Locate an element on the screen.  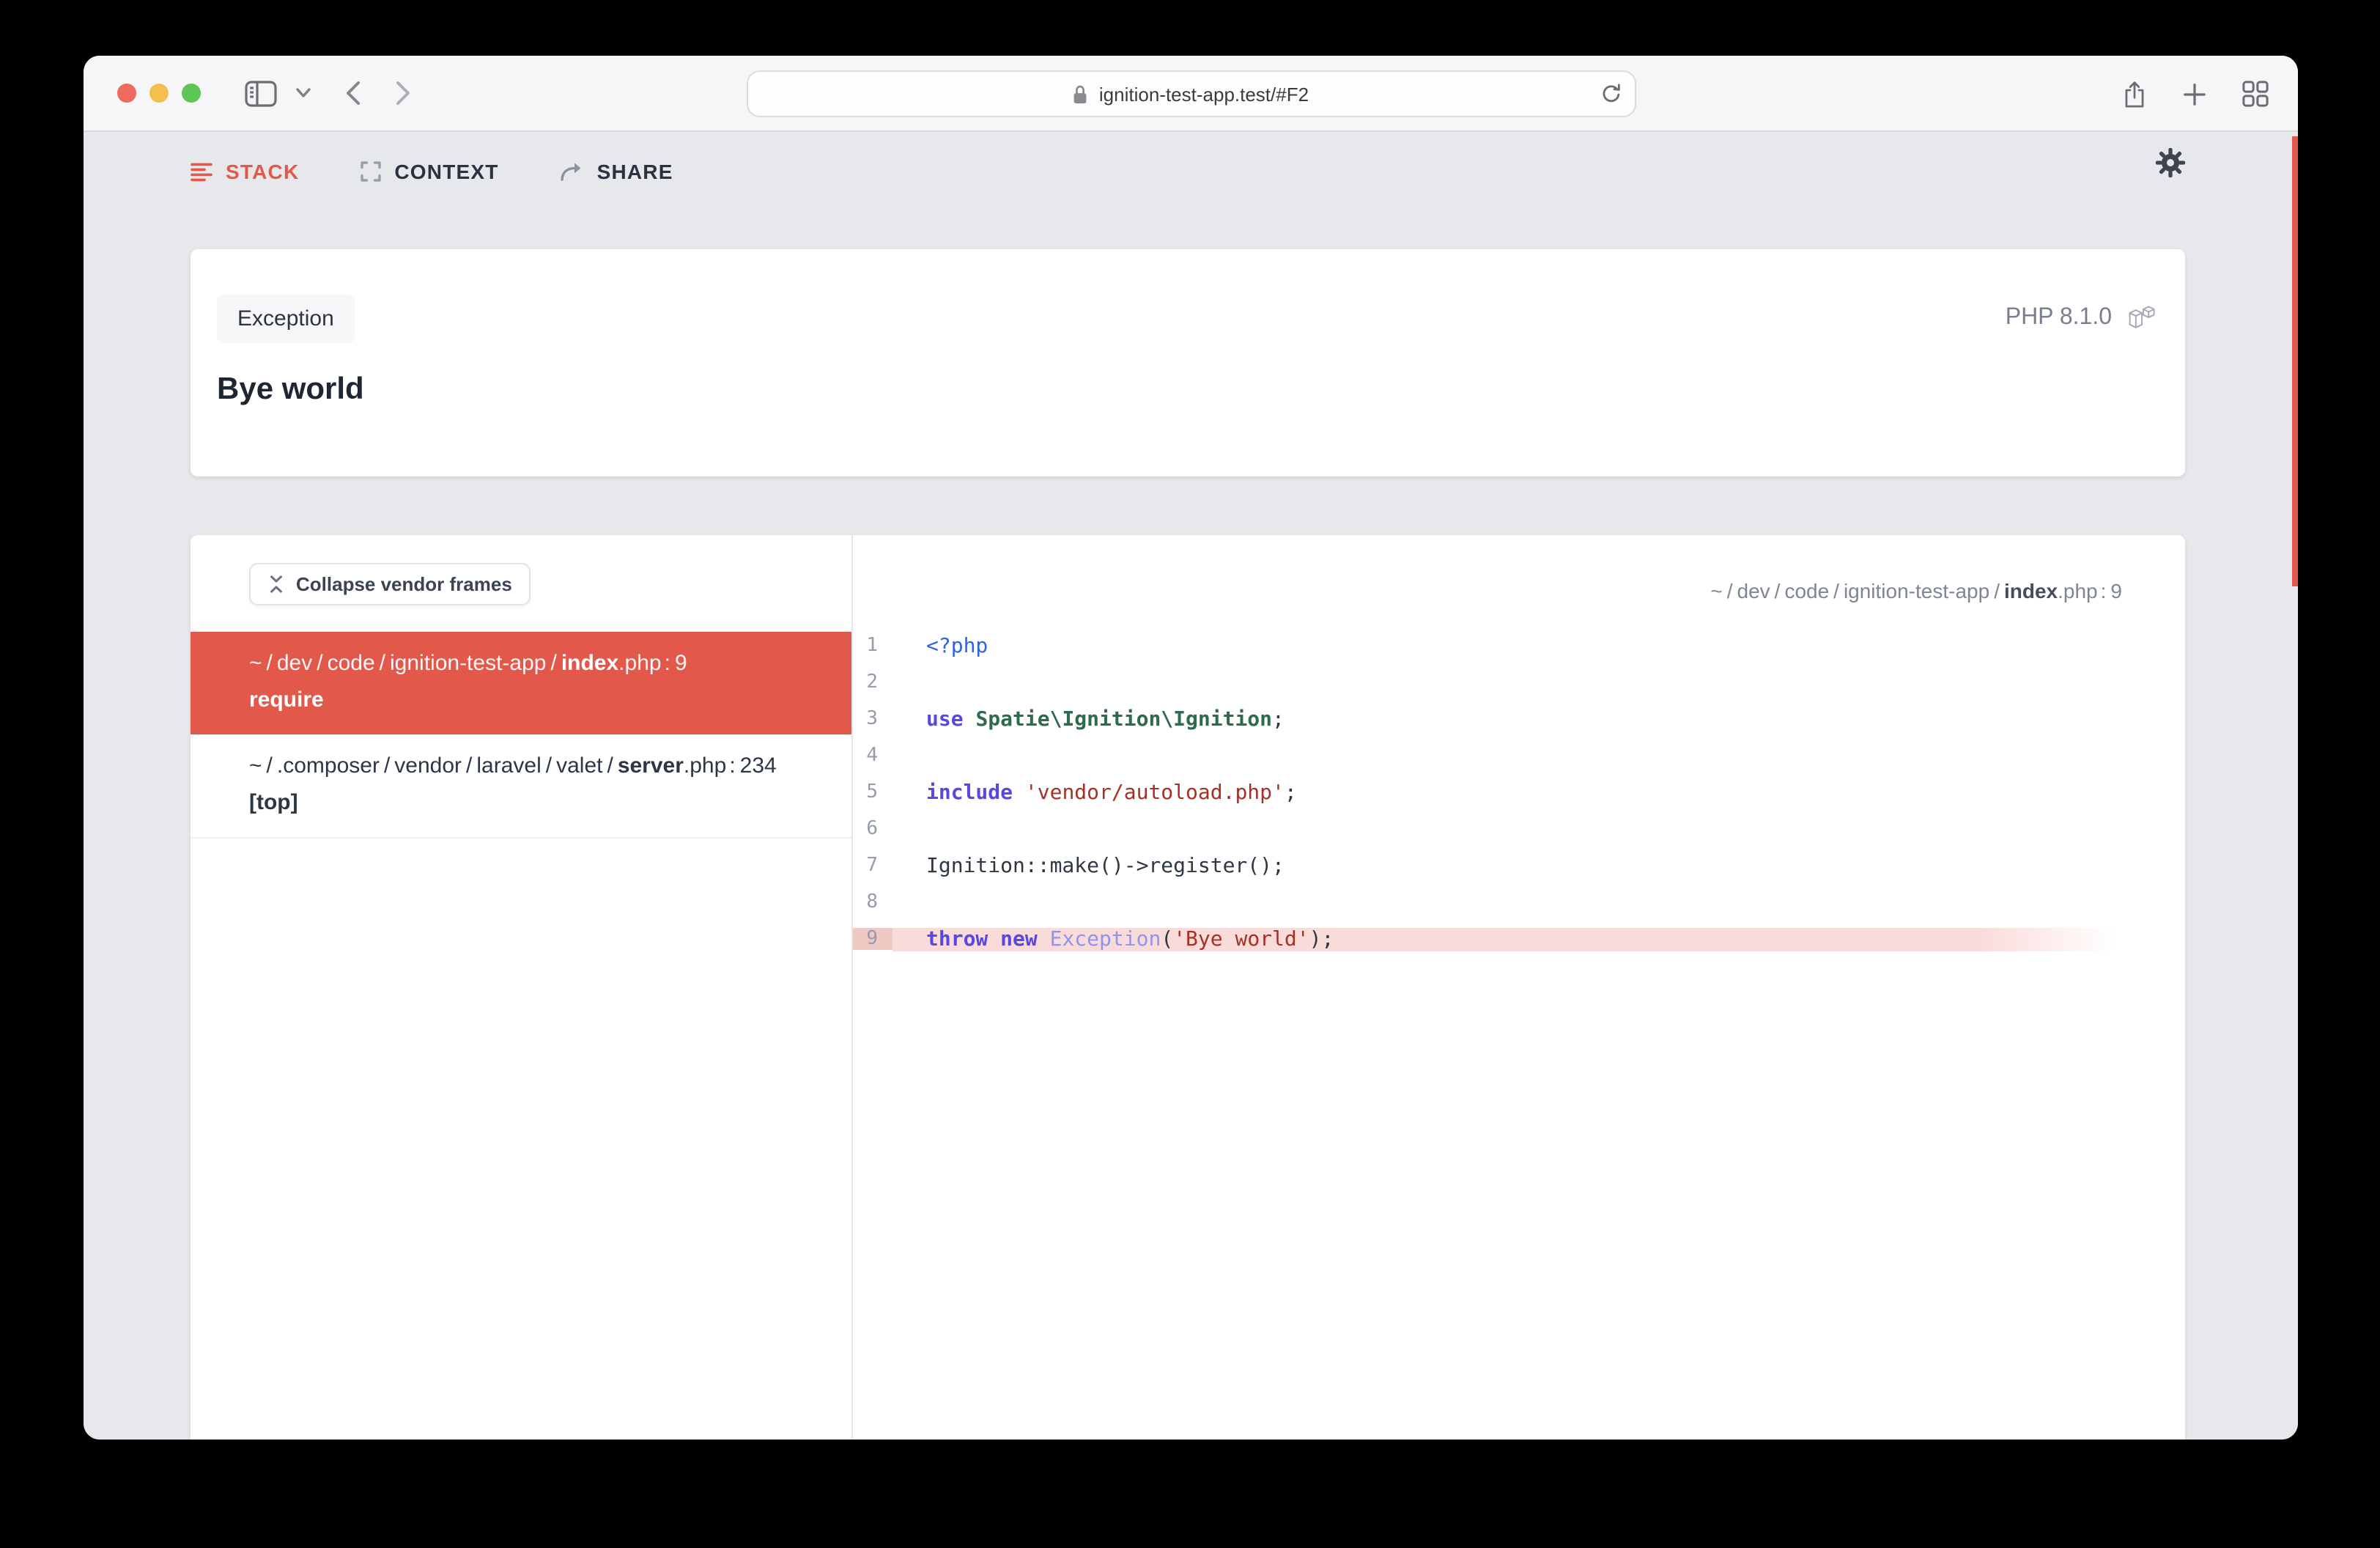
laravel-icon is located at coordinates (2142, 318).